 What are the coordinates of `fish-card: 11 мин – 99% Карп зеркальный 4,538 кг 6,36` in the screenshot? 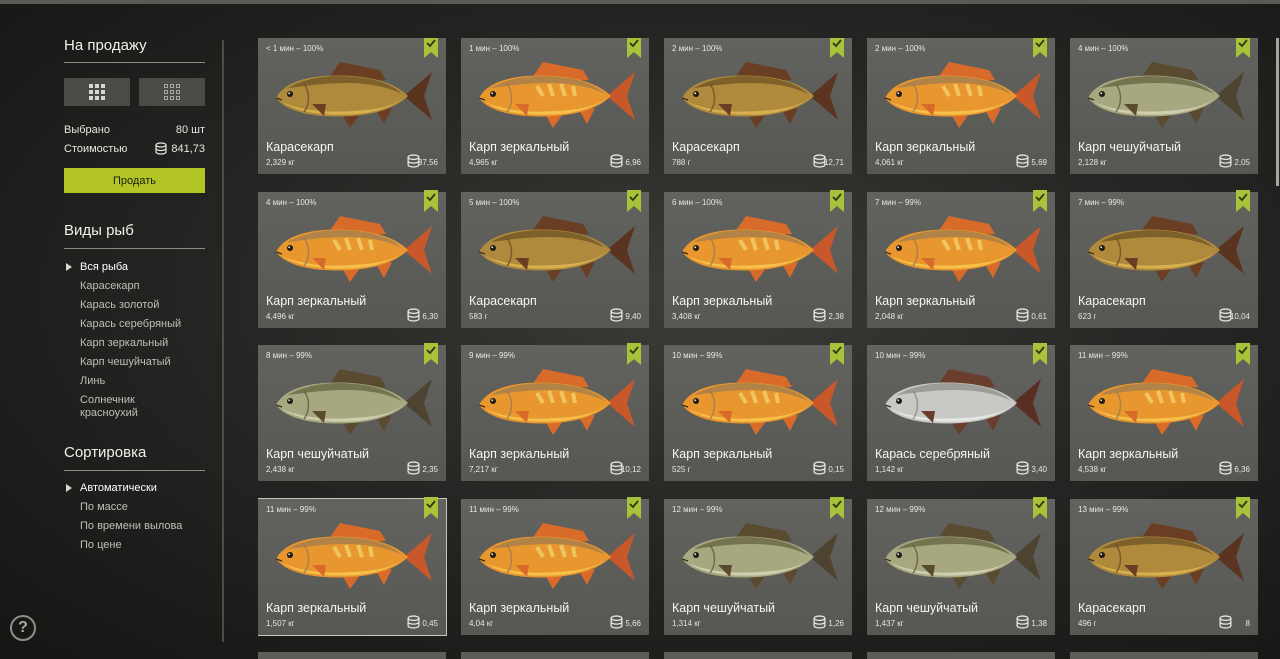 It's located at (1164, 412).